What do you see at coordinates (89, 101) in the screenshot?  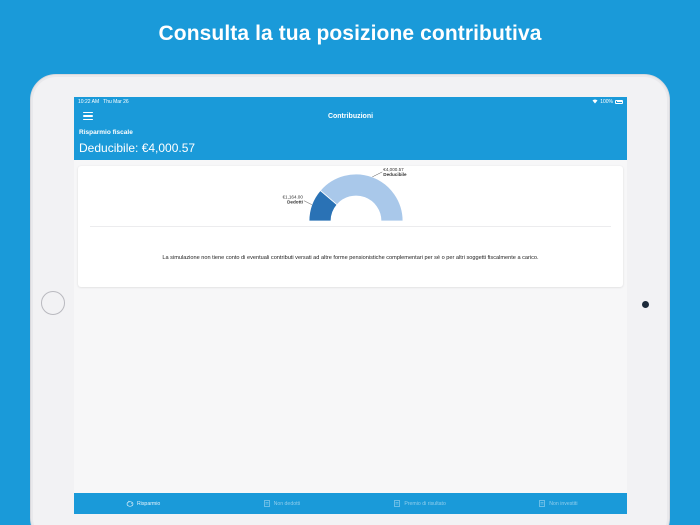 I see `status-time: 10:22 AM` at bounding box center [89, 101].